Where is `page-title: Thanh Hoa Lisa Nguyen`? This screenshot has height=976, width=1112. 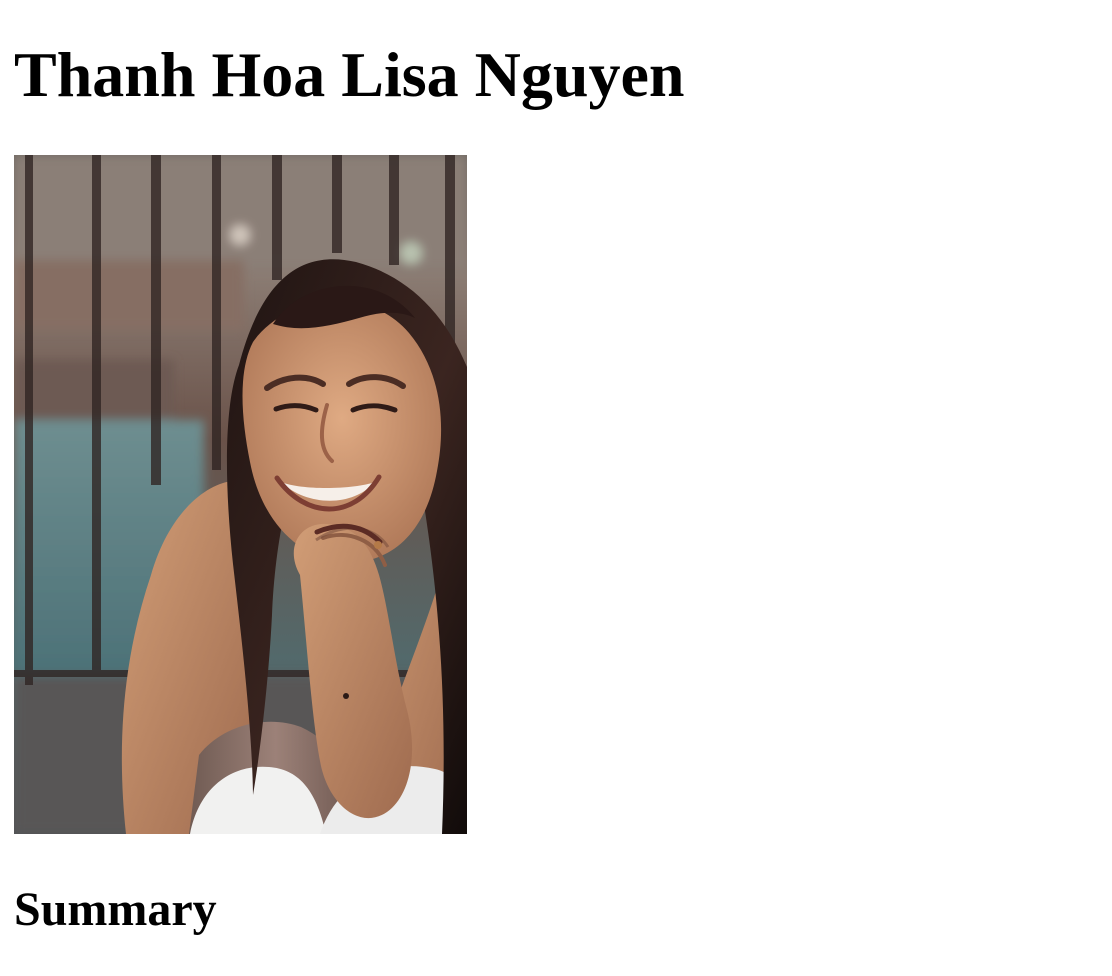 page-title: Thanh Hoa Lisa Nguyen is located at coordinates (349, 74).